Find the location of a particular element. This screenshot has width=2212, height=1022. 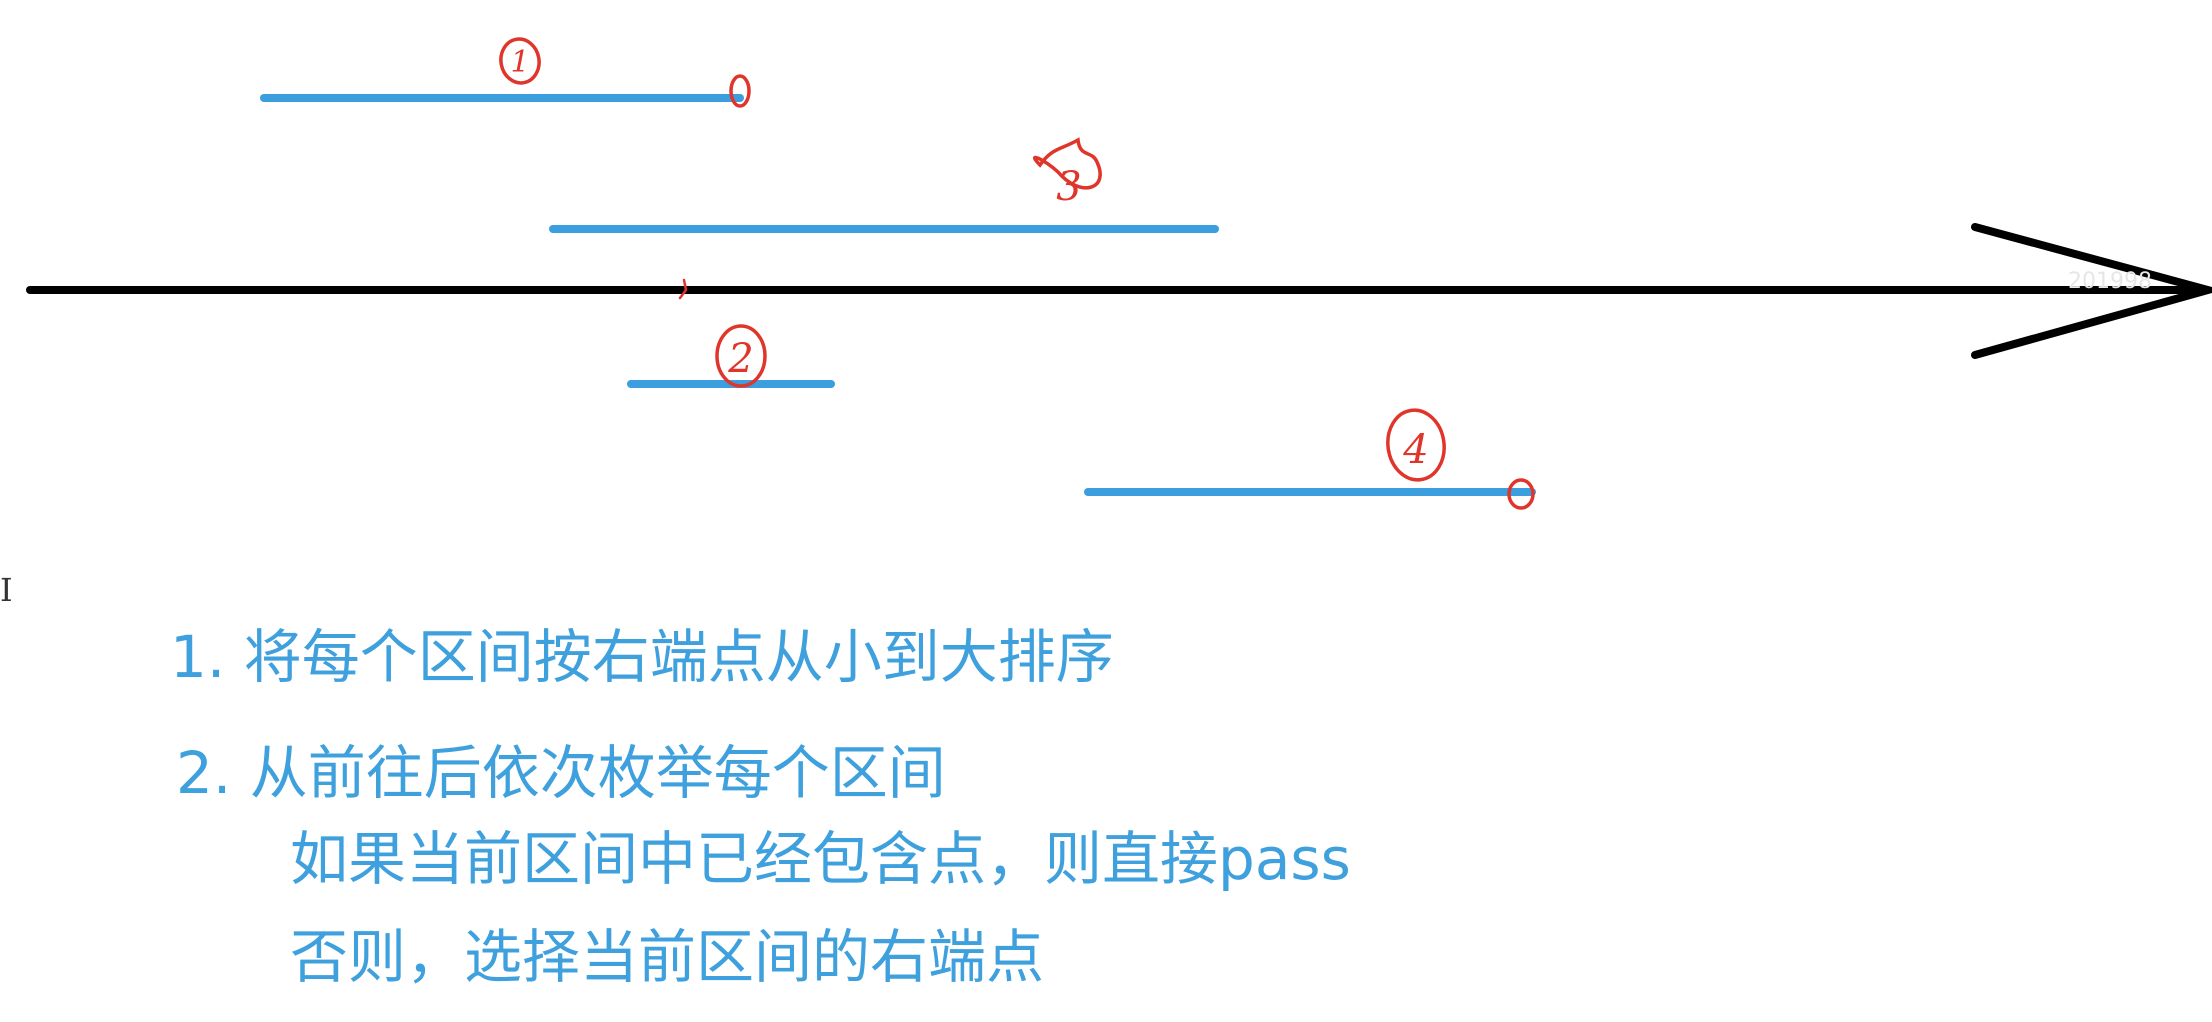

circled-number-4: 4 is located at coordinates (1416, 445).